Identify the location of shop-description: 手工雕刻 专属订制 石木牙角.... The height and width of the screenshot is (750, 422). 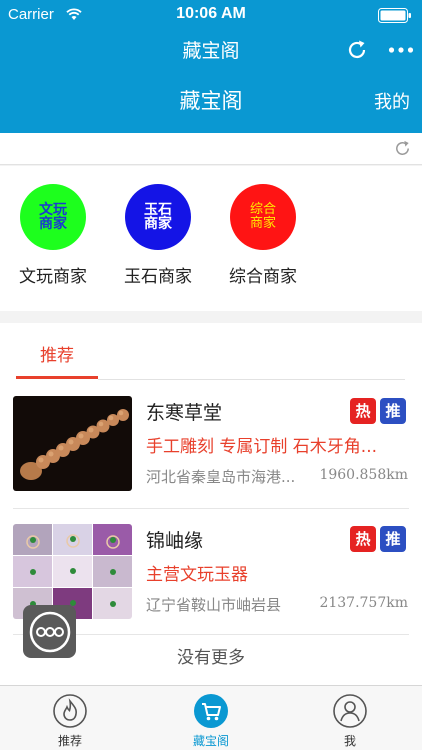
(262, 447).